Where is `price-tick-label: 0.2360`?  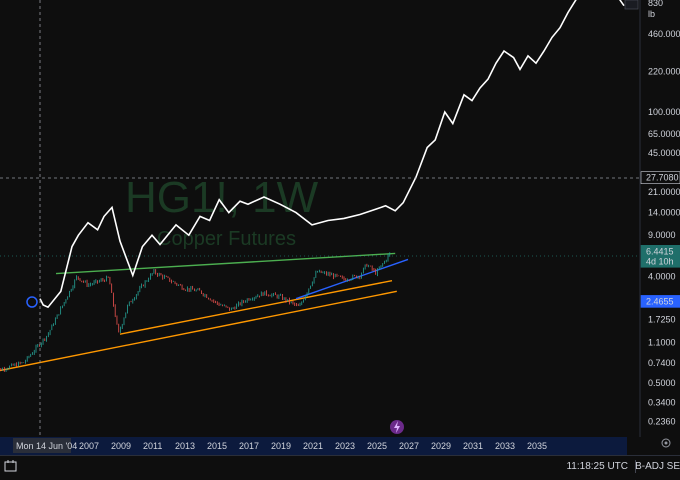
price-tick-label: 0.2360 is located at coordinates (662, 421).